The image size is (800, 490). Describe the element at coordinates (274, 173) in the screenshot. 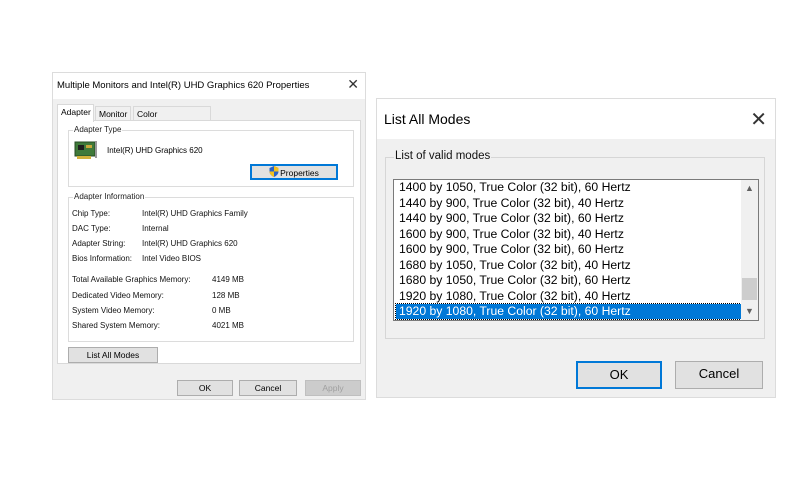

I see `uac-shield-icon` at that location.